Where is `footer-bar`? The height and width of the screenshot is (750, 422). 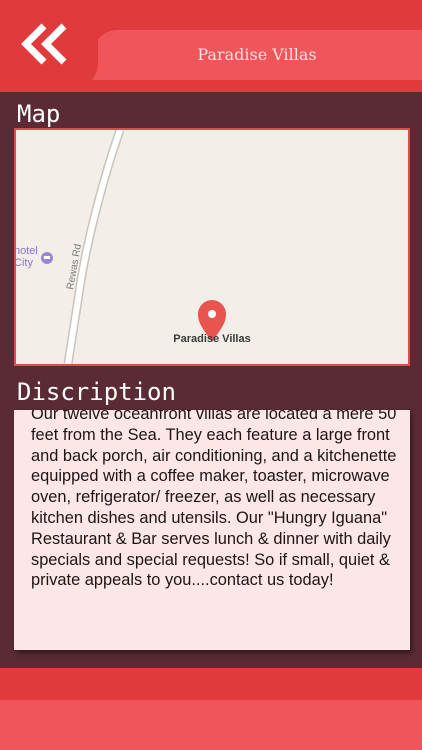 footer-bar is located at coordinates (211, 709).